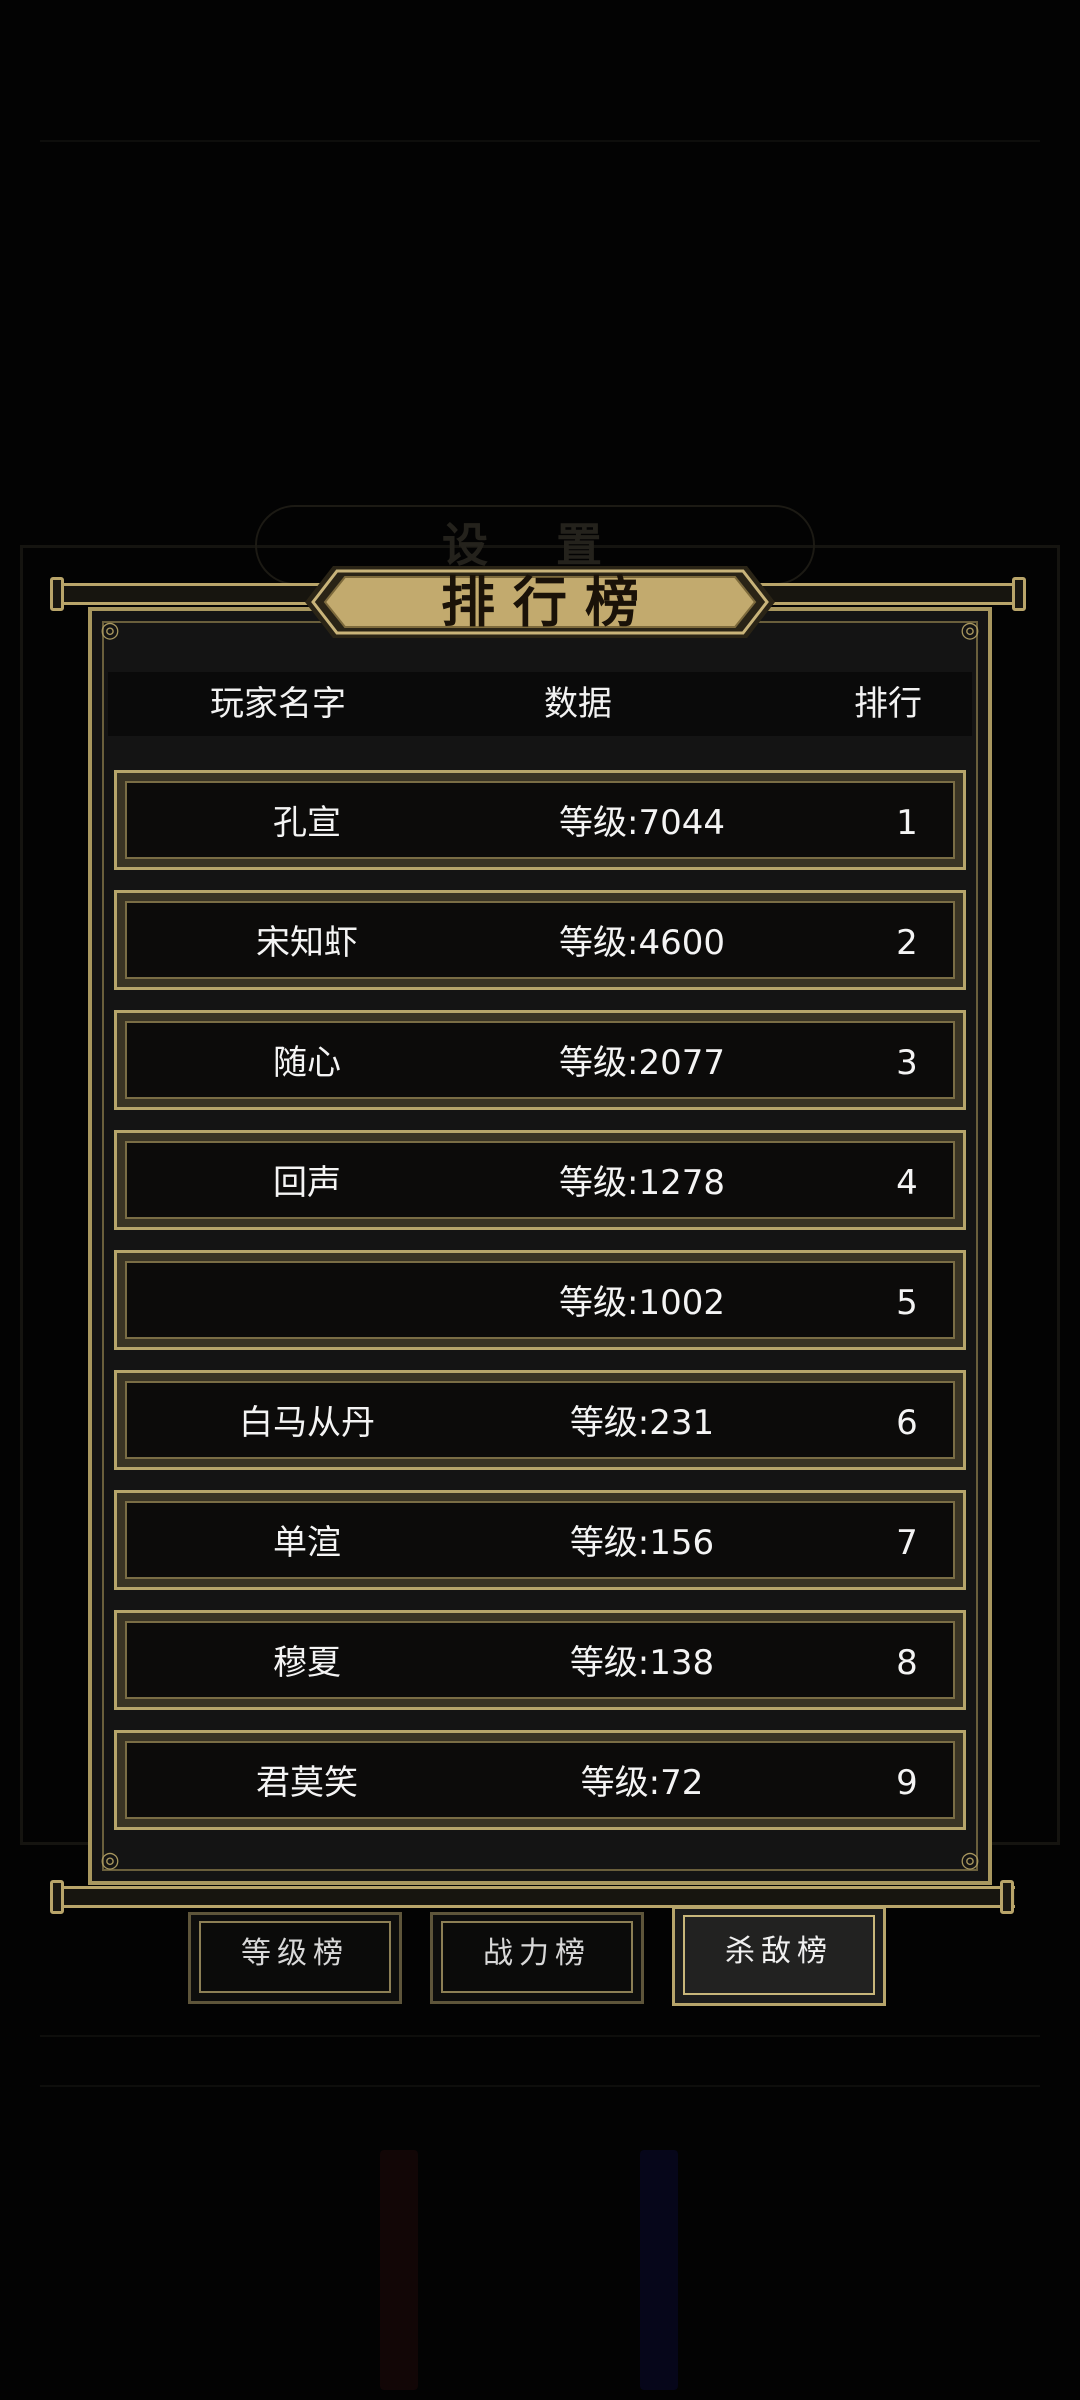 The width and height of the screenshot is (1080, 2400). I want to click on tab-level-ranking: 等级榜, so click(295, 1958).